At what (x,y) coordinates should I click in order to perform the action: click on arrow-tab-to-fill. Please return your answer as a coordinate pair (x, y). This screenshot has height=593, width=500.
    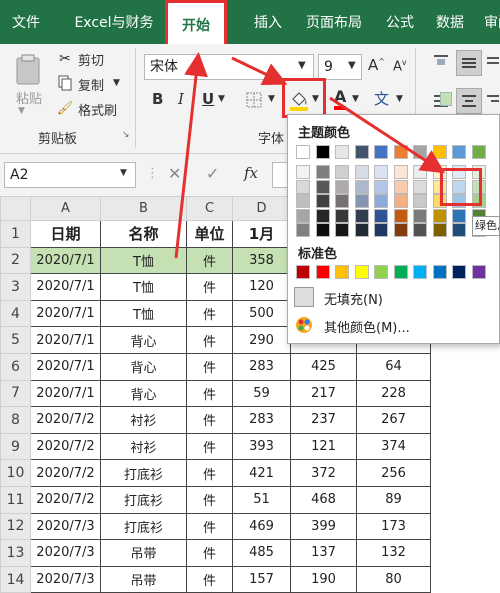
    Looking at the image, I should click on (259, 71).